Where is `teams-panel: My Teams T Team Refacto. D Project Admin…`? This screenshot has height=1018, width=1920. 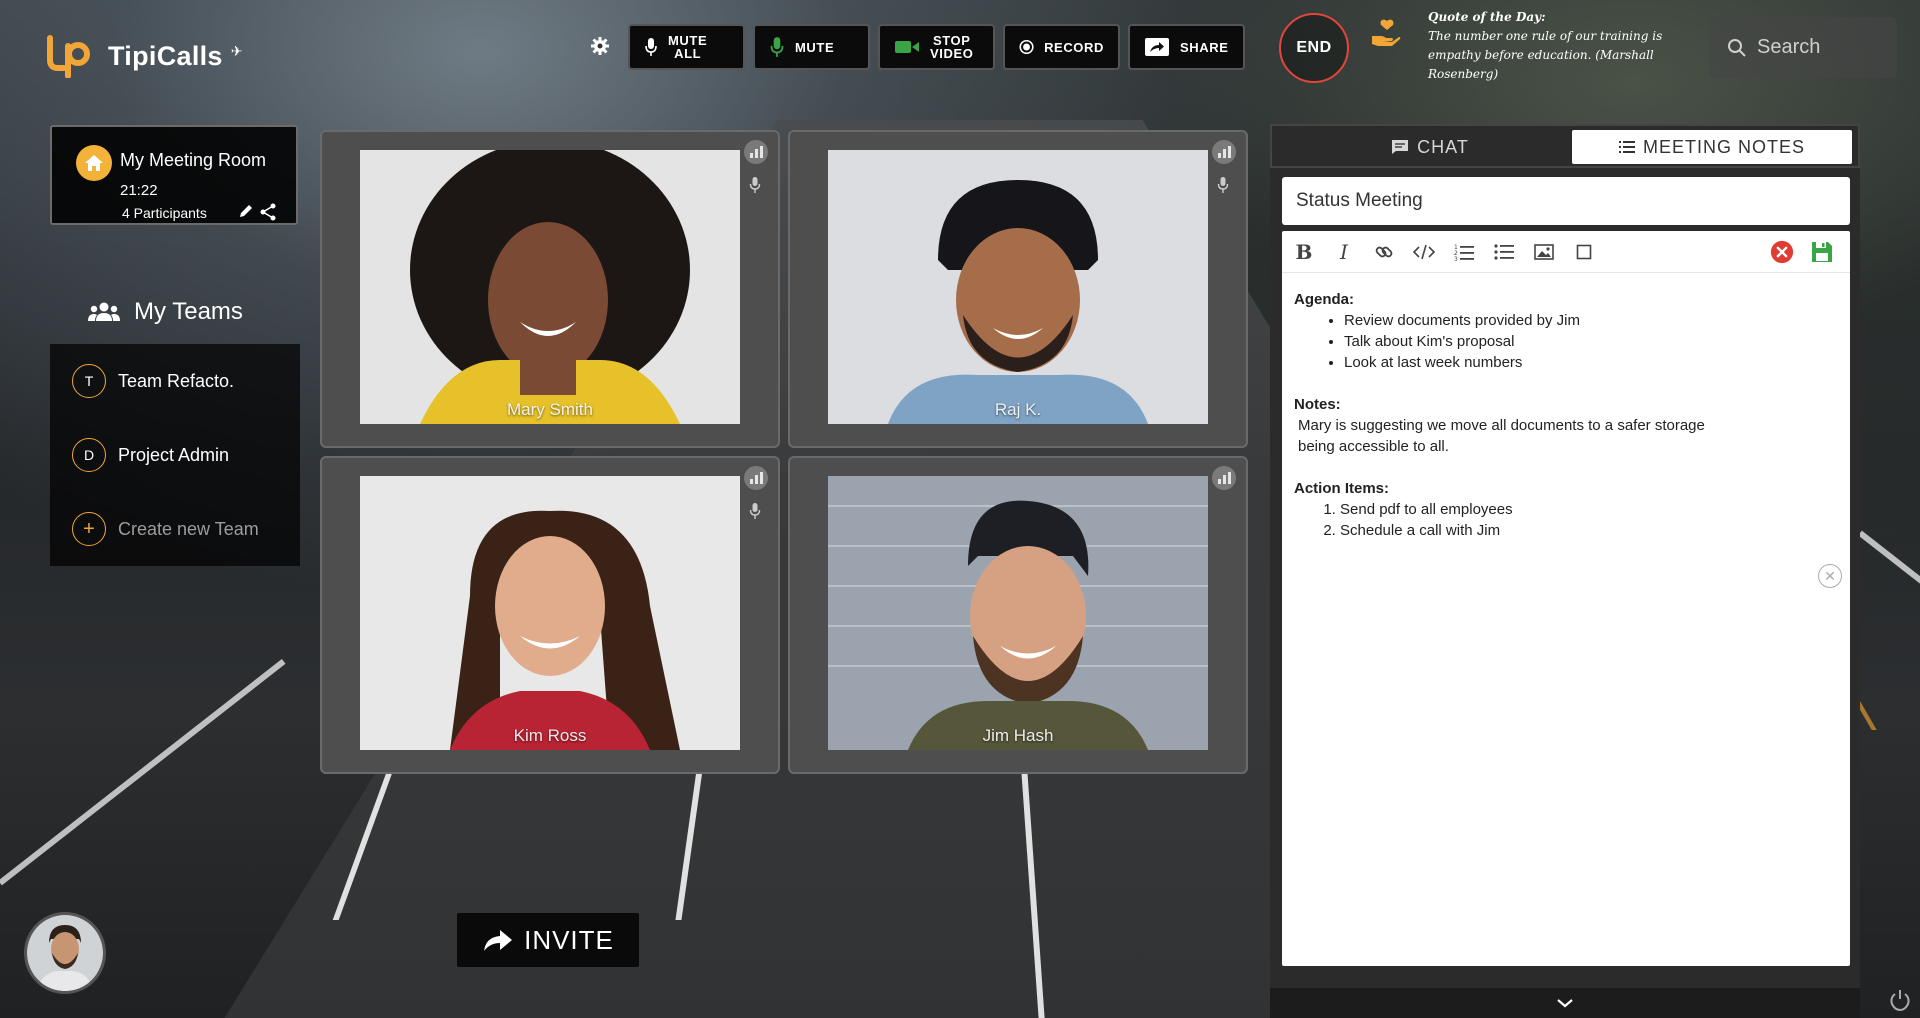
teams-panel: My Teams T Team Refacto. D Project Admin… is located at coordinates (175, 423).